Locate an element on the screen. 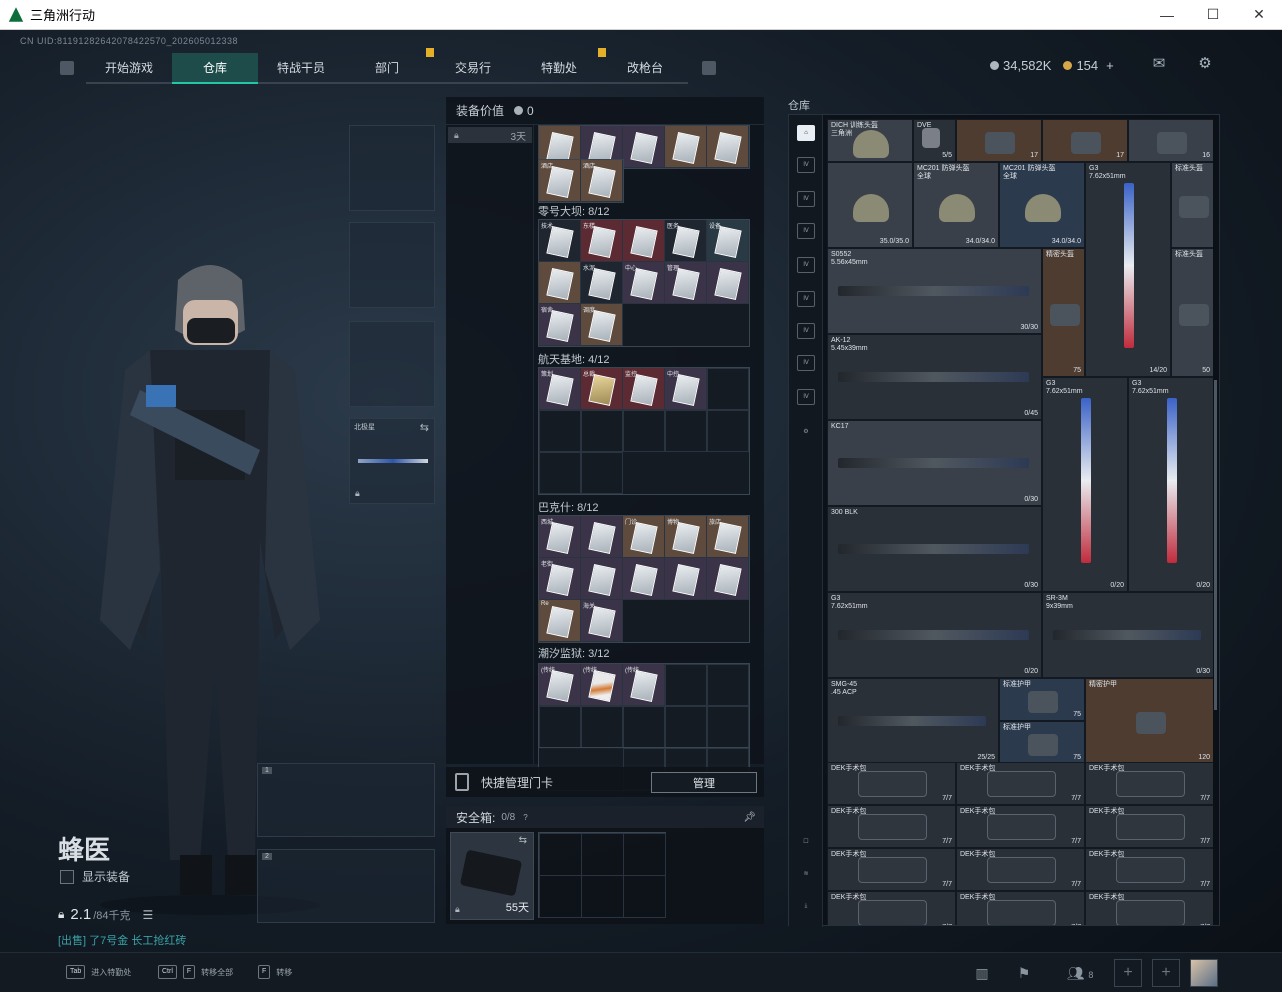 Image resolution: width=1282 pixels, height=992 pixels. warehouse-item: S0552 5.56x45mm 30/30 is located at coordinates (934, 291).